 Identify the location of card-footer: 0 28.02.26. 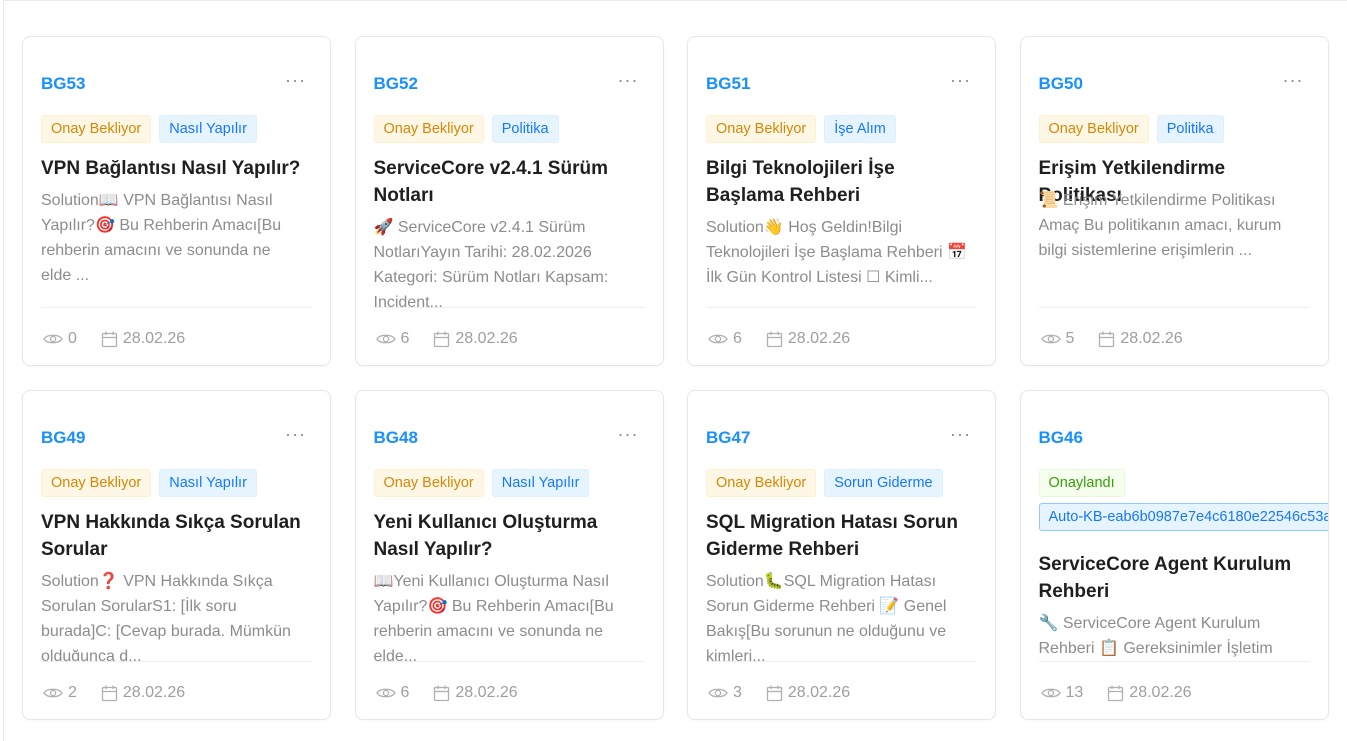
(126, 339).